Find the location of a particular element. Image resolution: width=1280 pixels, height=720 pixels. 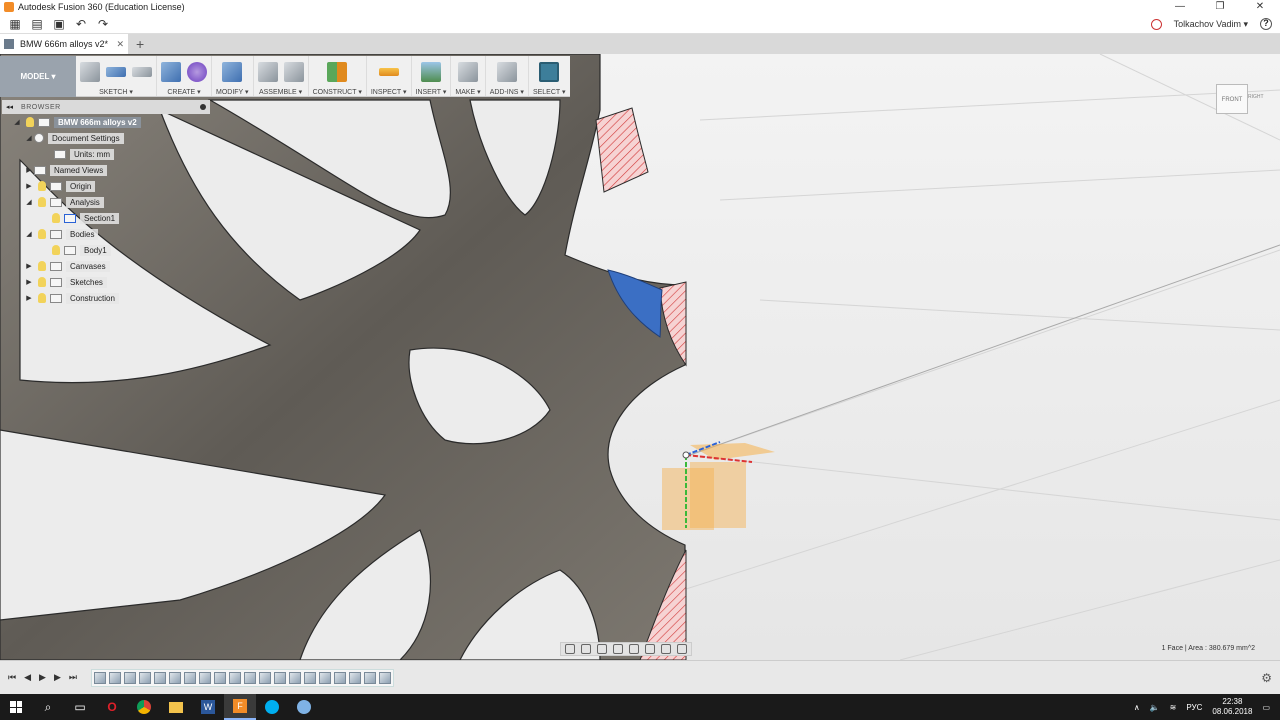

browser-item-origin: ▶ Origin is located at coordinates (106, 186).